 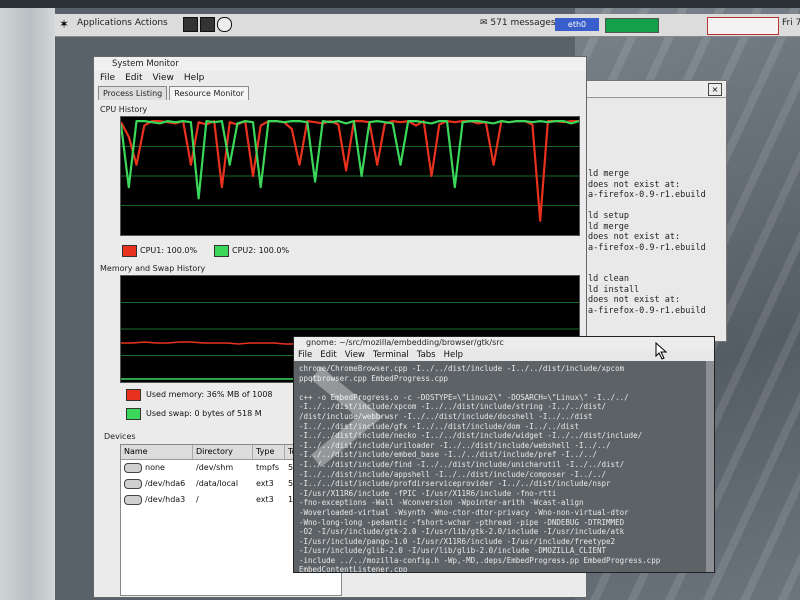 What do you see at coordinates (608, 279) in the screenshot?
I see `terminal-line: ld clean` at bounding box center [608, 279].